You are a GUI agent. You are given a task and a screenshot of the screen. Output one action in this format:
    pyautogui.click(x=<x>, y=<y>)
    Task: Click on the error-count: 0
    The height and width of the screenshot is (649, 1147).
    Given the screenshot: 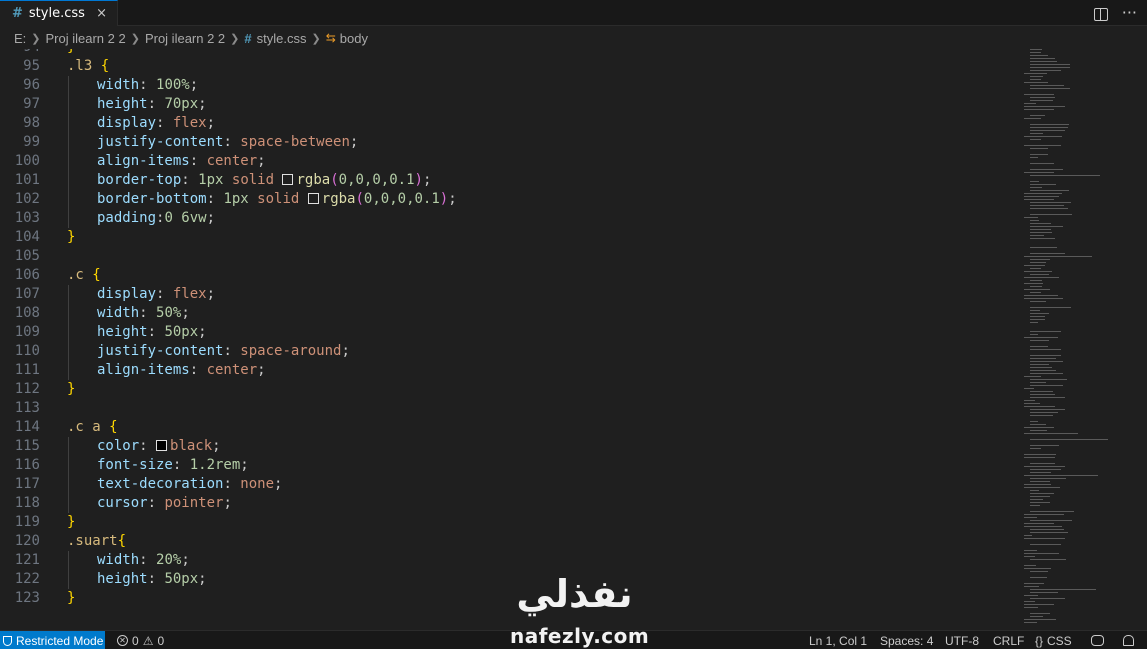 What is the action you would take?
    pyautogui.click(x=135, y=640)
    